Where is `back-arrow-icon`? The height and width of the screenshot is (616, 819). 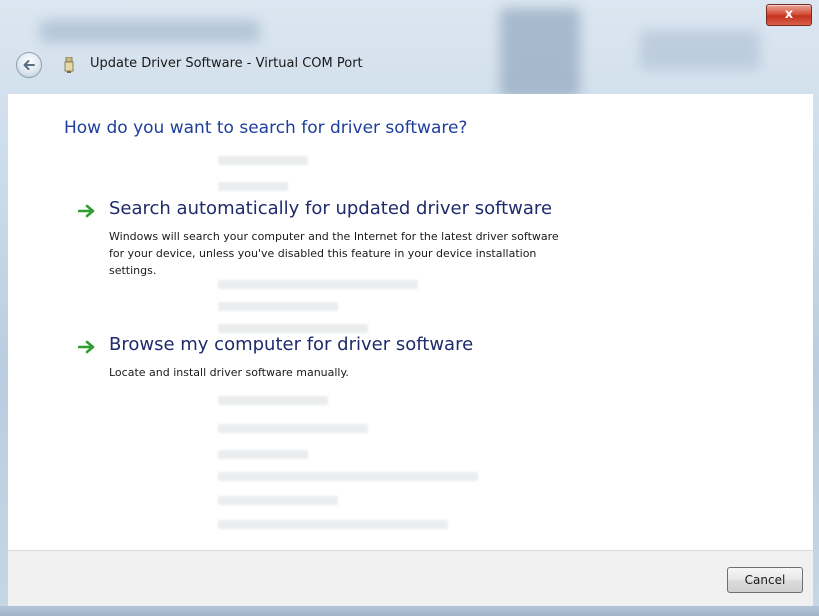
back-arrow-icon is located at coordinates (29, 65).